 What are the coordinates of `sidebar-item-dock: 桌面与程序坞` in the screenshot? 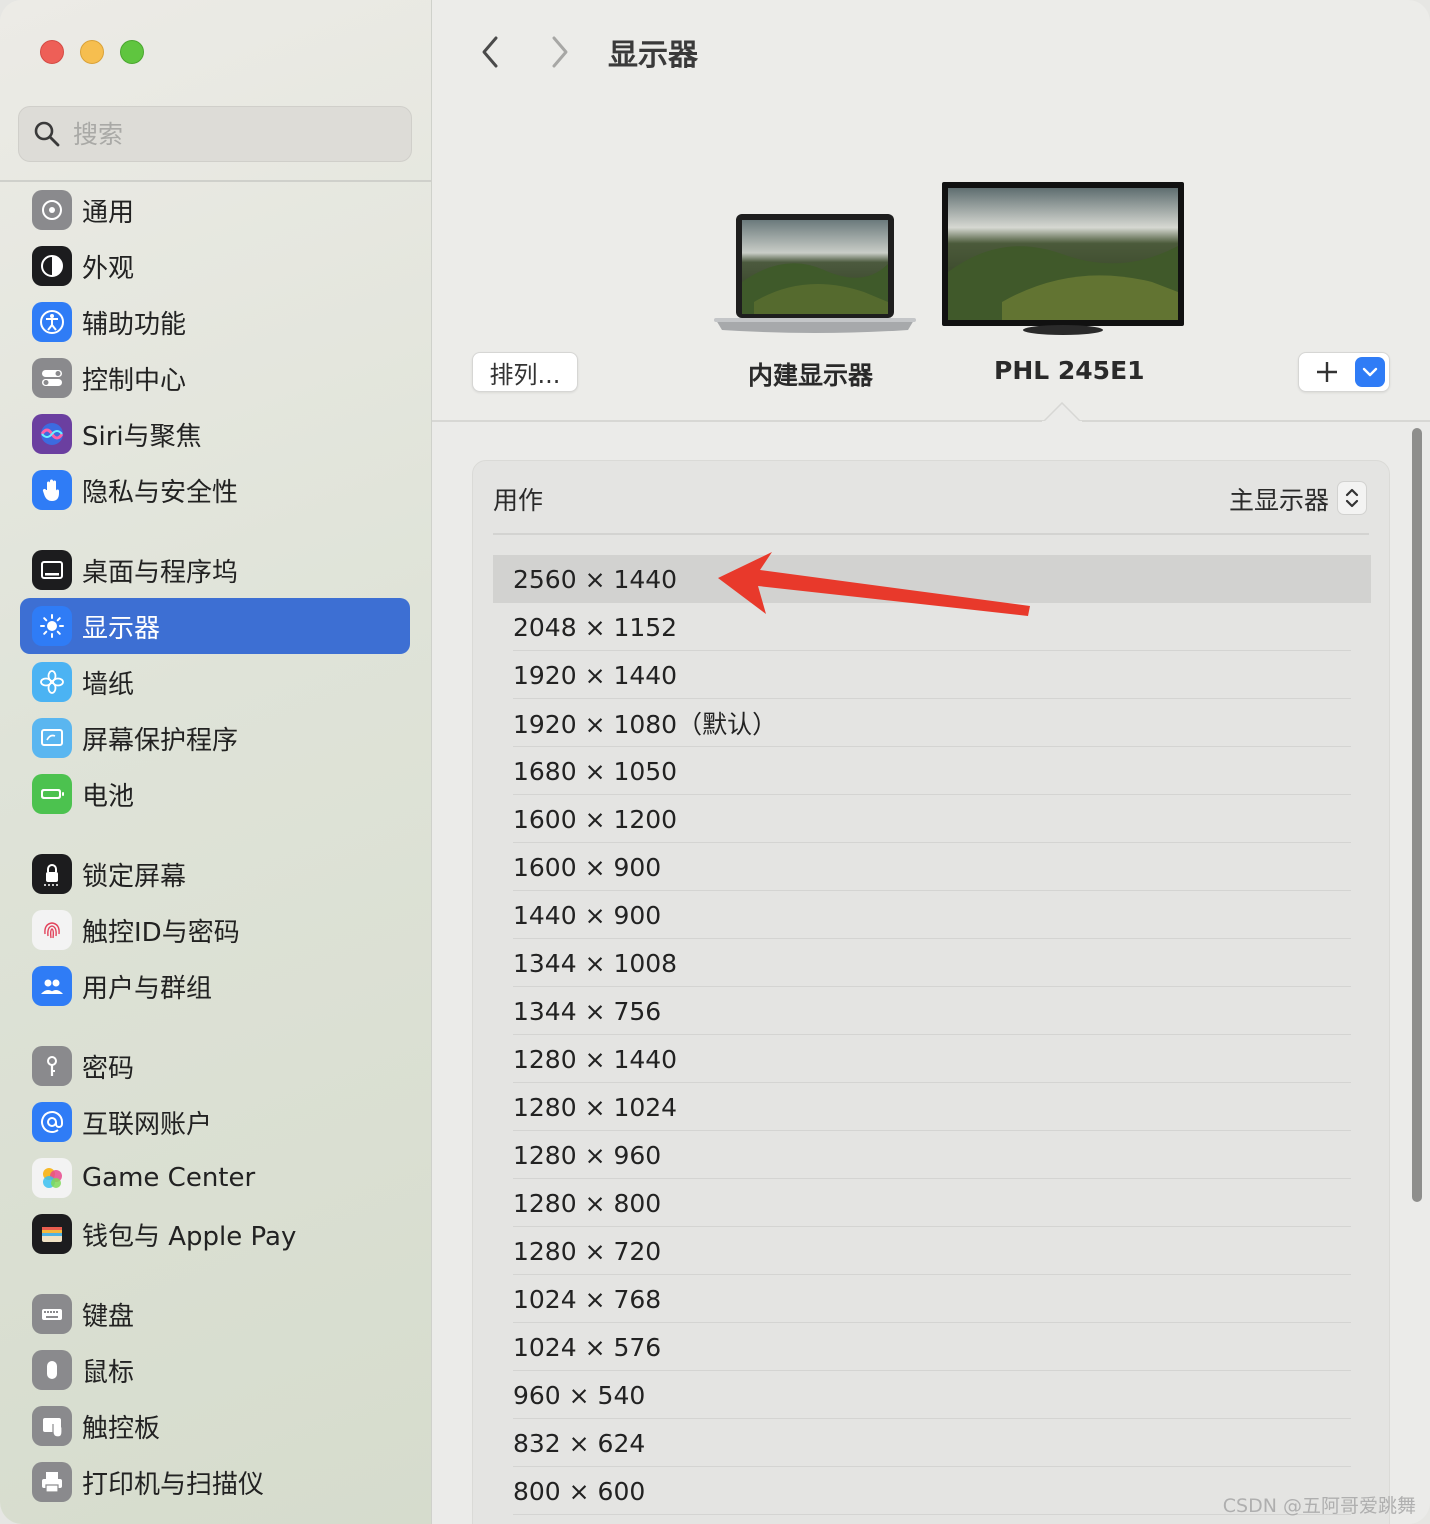 It's located at (215, 570).